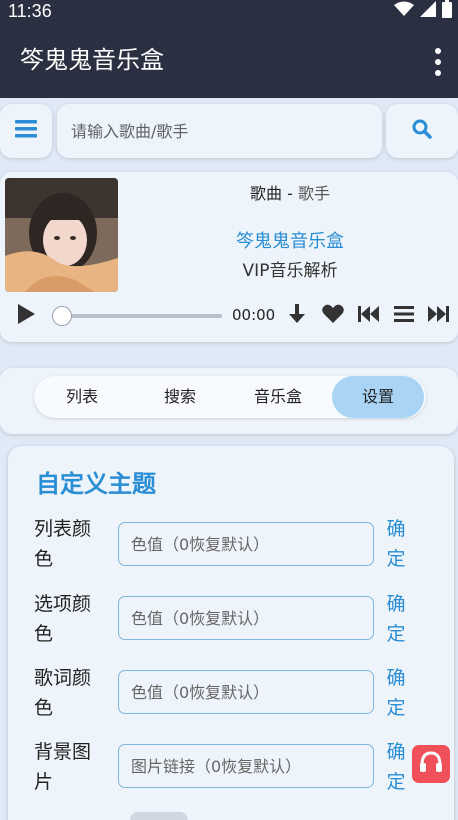 This screenshot has width=458, height=820. What do you see at coordinates (180, 397) in the screenshot?
I see `tab-search: 搜索` at bounding box center [180, 397].